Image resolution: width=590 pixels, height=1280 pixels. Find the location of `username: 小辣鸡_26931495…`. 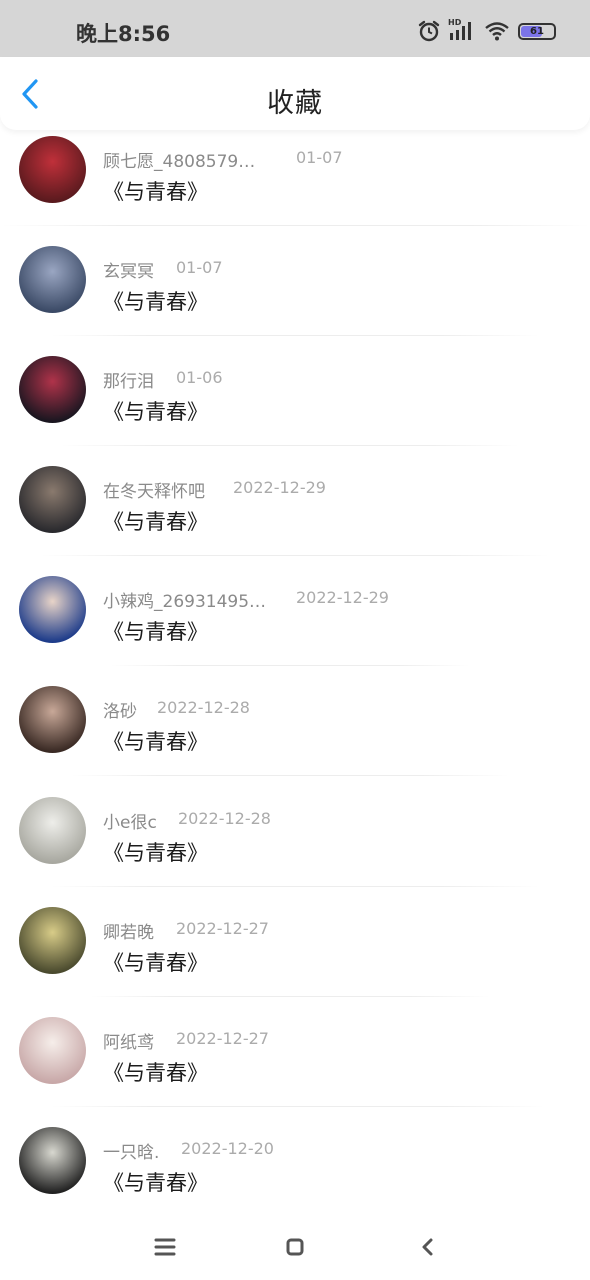

username: 小辣鸡_26931495… is located at coordinates (184, 599).